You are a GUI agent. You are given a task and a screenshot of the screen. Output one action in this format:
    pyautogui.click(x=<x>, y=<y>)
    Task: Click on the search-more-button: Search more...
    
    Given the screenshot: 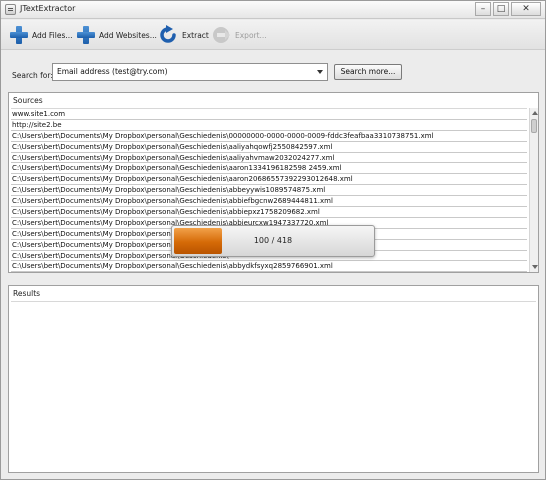 What is the action you would take?
    pyautogui.click(x=368, y=72)
    